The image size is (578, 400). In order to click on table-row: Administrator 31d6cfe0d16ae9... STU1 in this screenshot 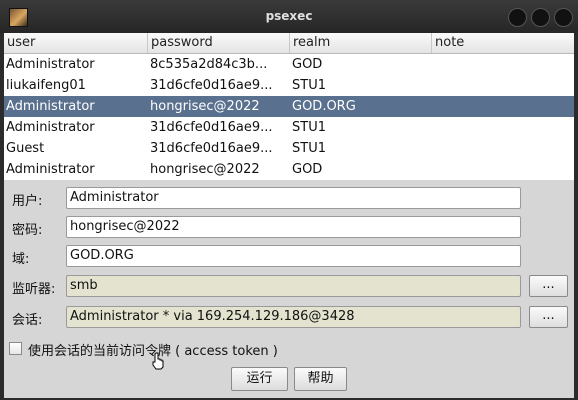, I will do `click(289, 127)`.